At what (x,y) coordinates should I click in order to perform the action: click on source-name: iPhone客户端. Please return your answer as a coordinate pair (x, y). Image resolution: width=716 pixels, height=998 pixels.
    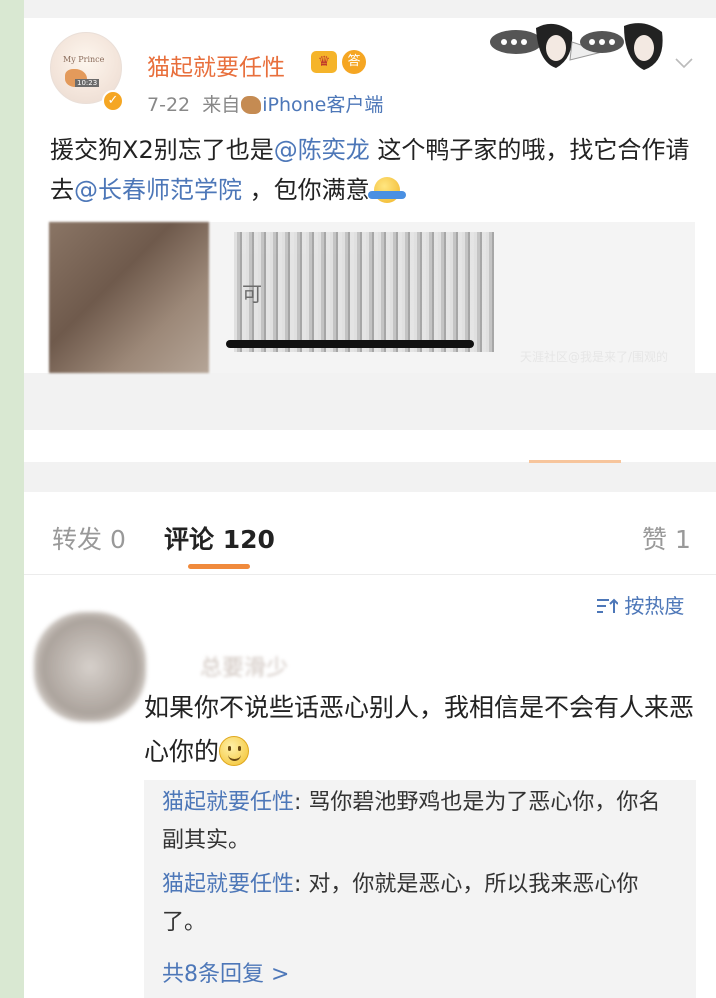
    Looking at the image, I should click on (322, 105).